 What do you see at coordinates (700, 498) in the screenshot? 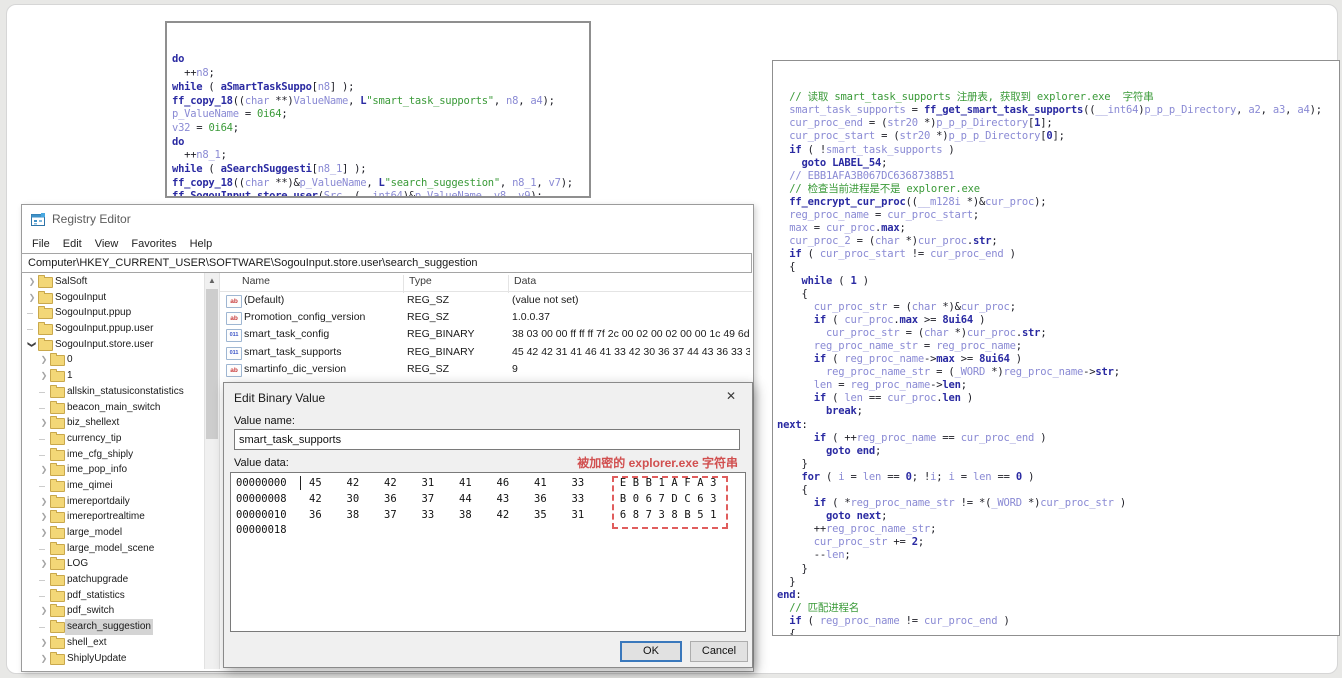
I see `hex-ascii-char: 6` at bounding box center [700, 498].